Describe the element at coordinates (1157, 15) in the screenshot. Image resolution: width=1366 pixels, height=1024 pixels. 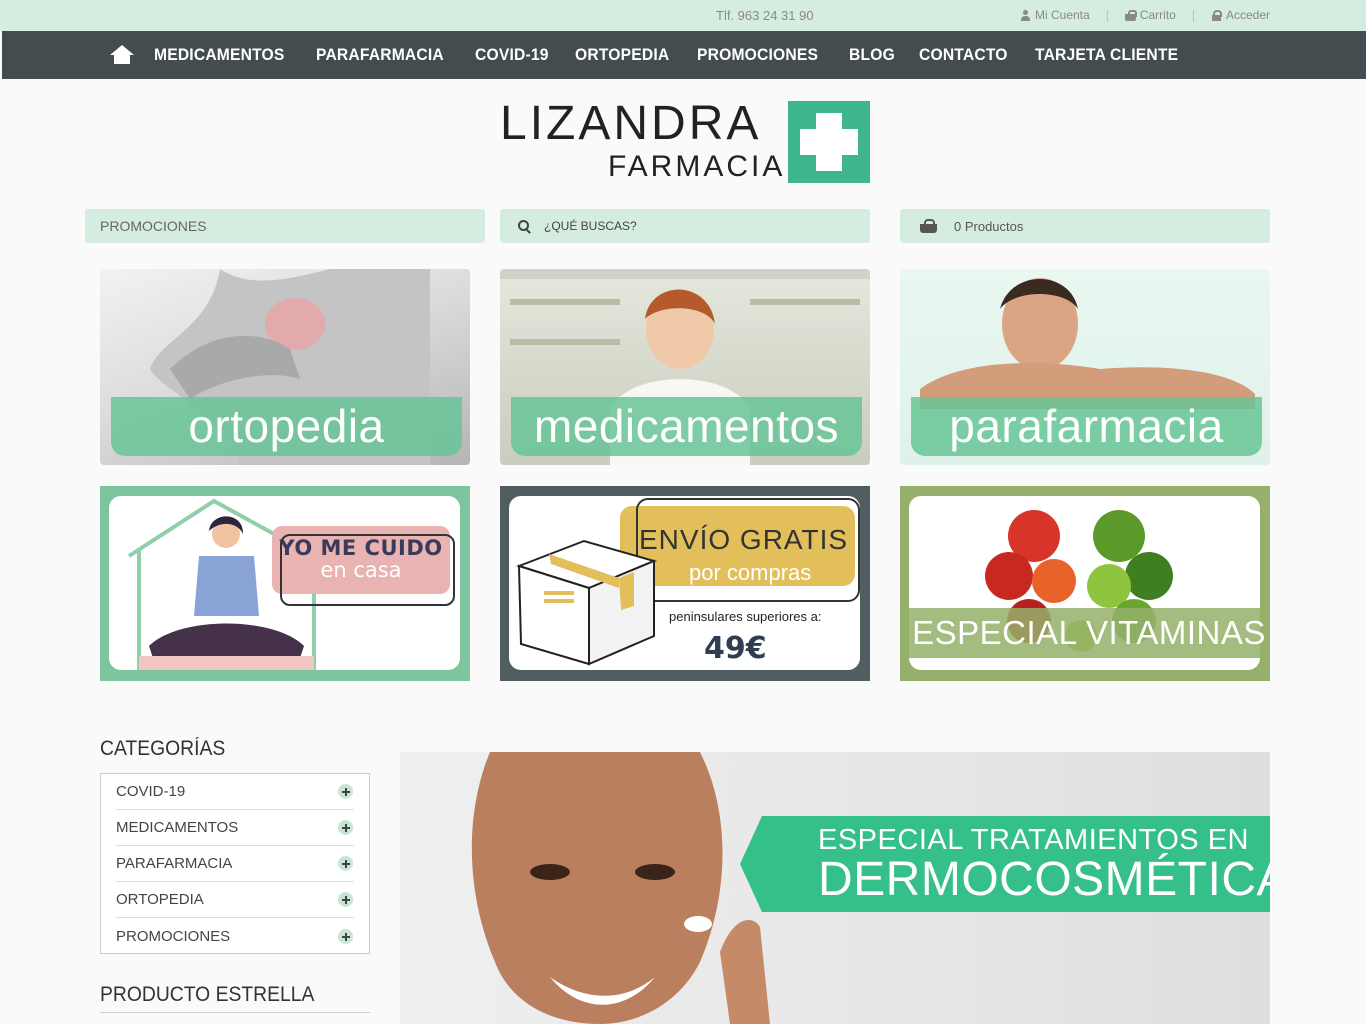
I see `cart-label: Carrito` at that location.